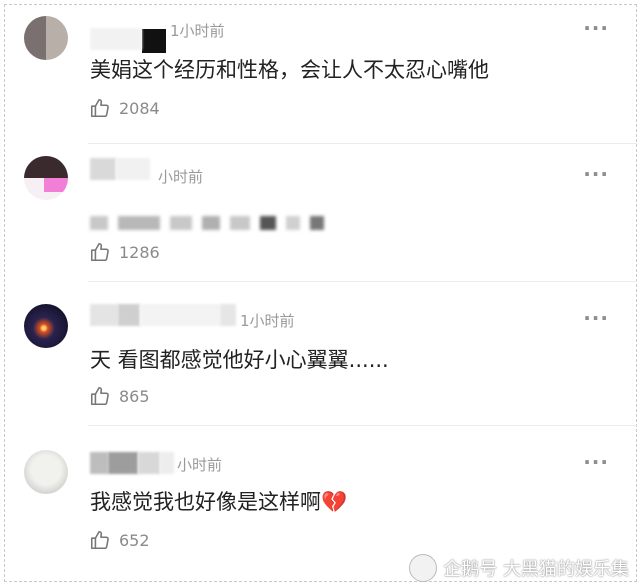 This screenshot has height=586, width=641. I want to click on masked-comment-text, so click(207, 223).